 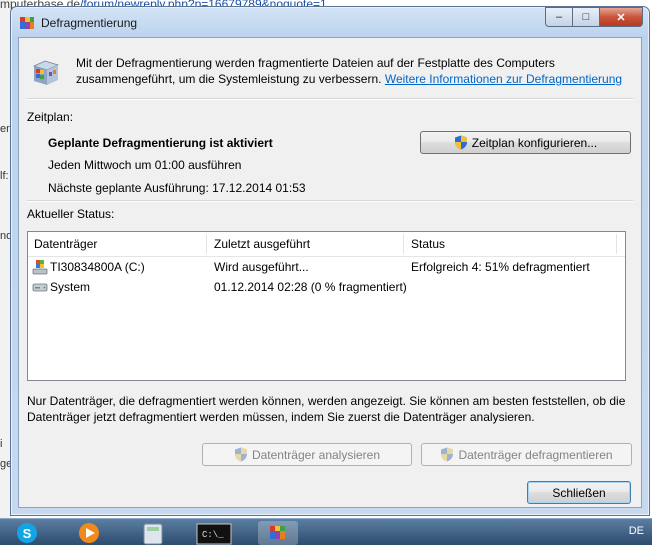 I want to click on close-button: Schließen, so click(x=579, y=492).